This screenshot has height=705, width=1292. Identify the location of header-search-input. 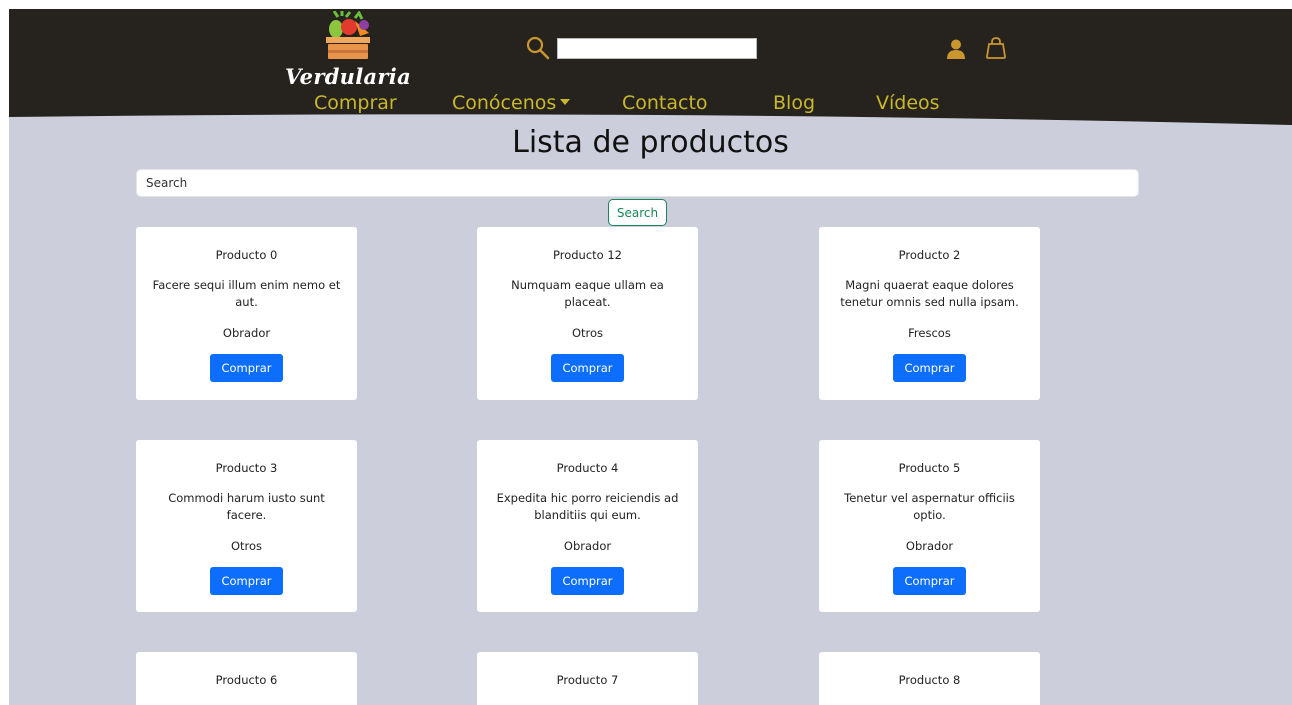
(657, 48).